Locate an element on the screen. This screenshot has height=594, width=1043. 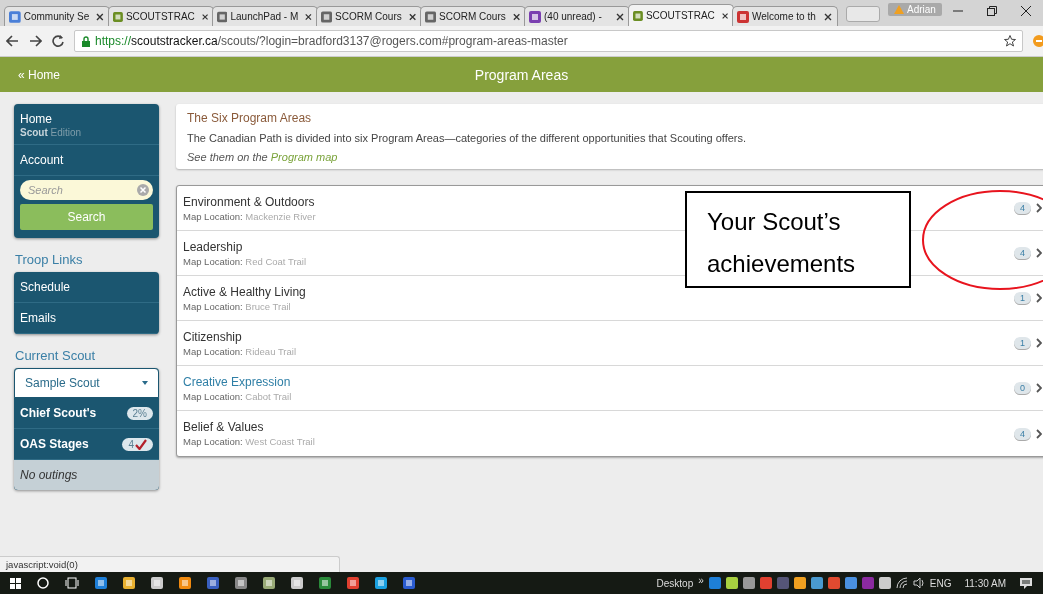
account-menu-item: Account is located at coordinates (86, 160).